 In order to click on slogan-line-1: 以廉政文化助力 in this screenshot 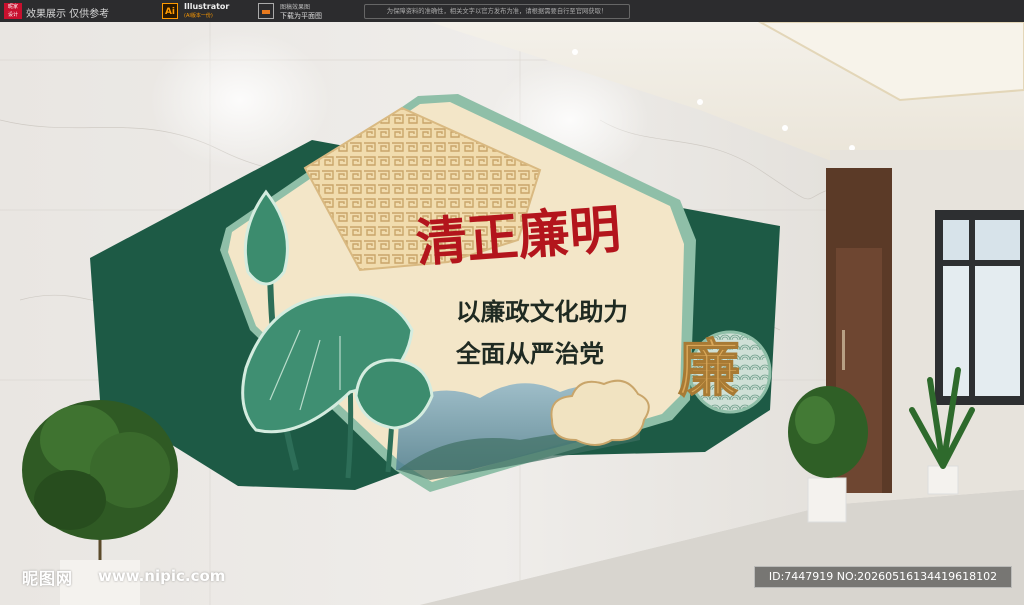, I will do `click(542, 312)`.